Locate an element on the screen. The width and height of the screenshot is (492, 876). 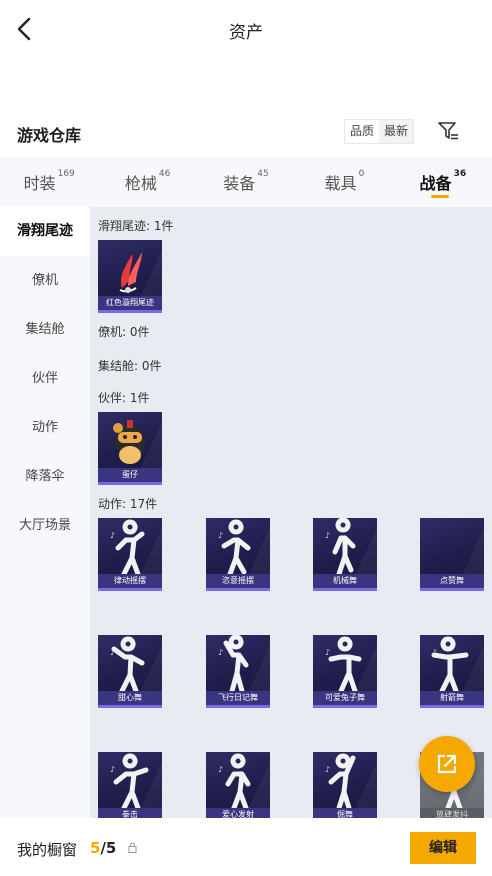
sidebar-item-partner: 伙伴 is located at coordinates (45, 378).